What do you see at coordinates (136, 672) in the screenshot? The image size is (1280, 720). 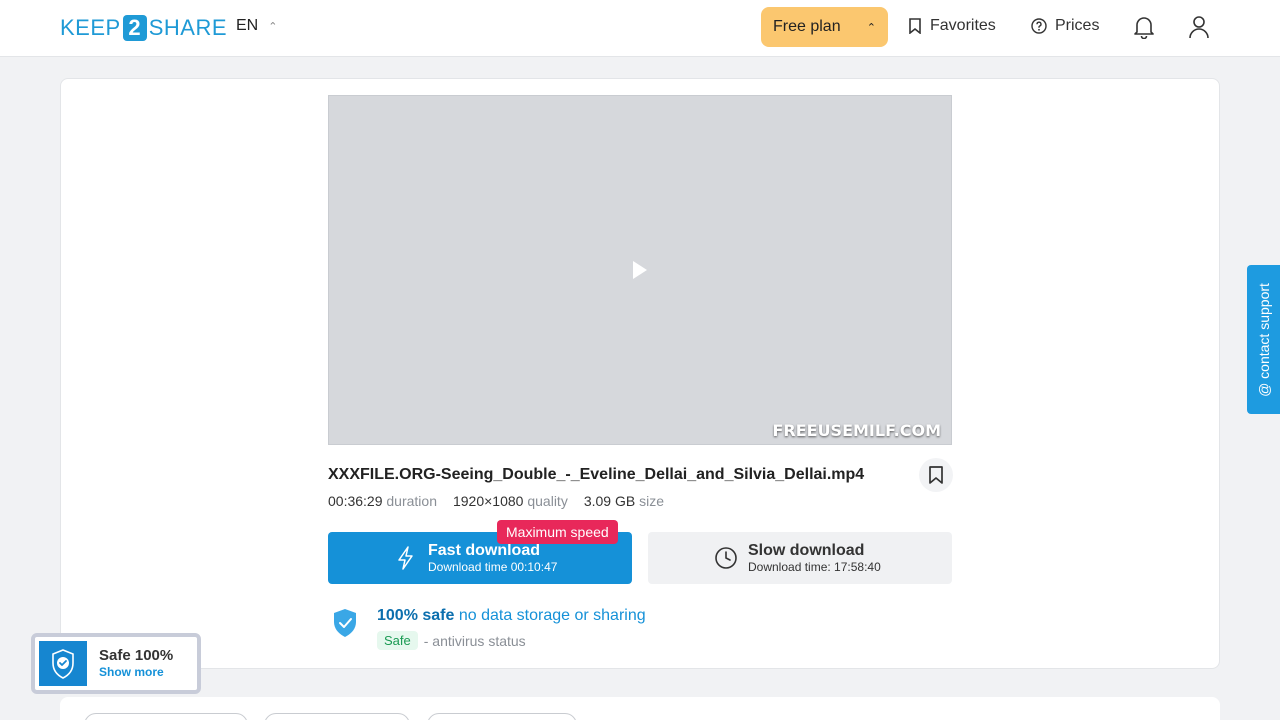 I see `show-more-link: Show more` at bounding box center [136, 672].